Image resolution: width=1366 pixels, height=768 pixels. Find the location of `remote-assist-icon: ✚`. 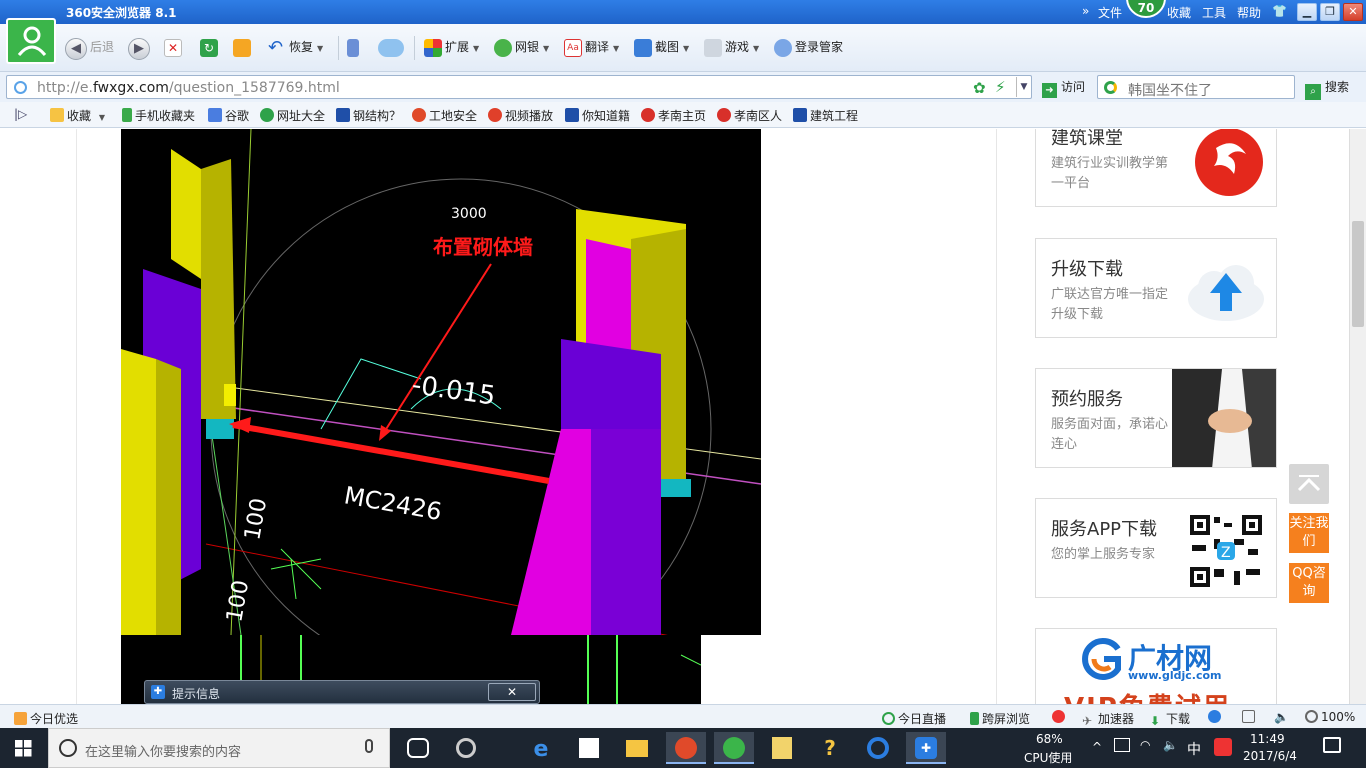

remote-assist-icon: ✚ is located at coordinates (926, 748).